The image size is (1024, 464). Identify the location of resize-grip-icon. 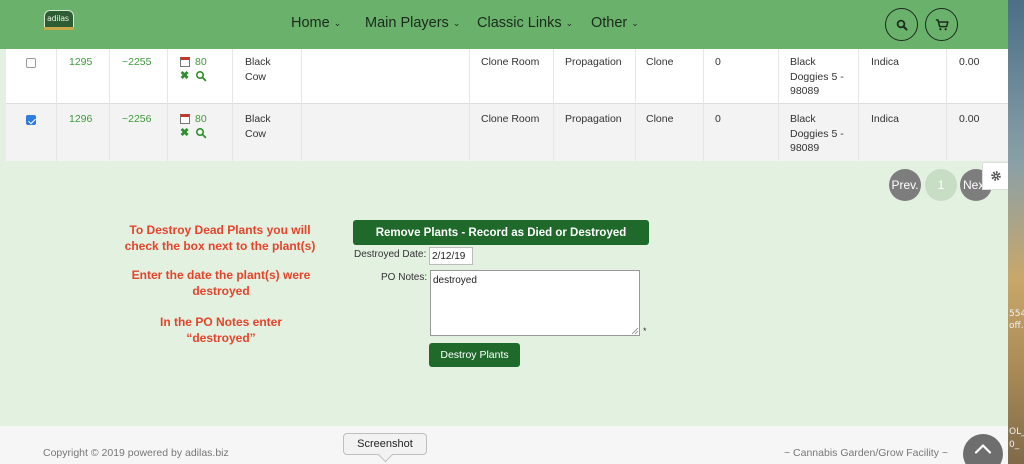
(635, 331).